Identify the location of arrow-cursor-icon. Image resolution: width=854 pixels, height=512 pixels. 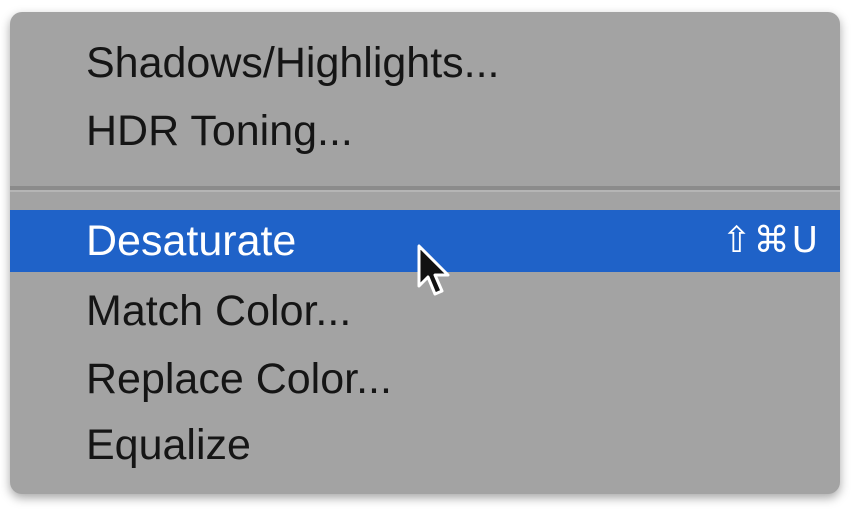
(433, 270).